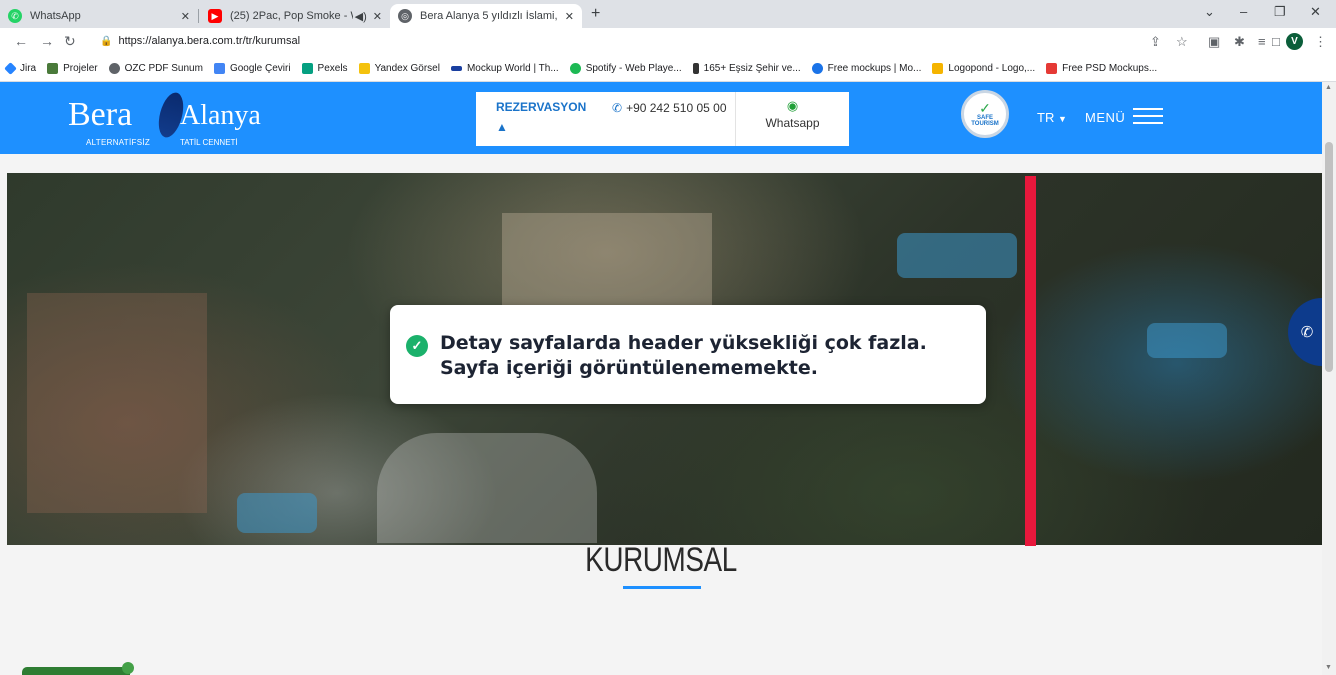 This screenshot has width=1336, height=675. I want to click on bookmark-star-icon: ☆, so click(1182, 42).